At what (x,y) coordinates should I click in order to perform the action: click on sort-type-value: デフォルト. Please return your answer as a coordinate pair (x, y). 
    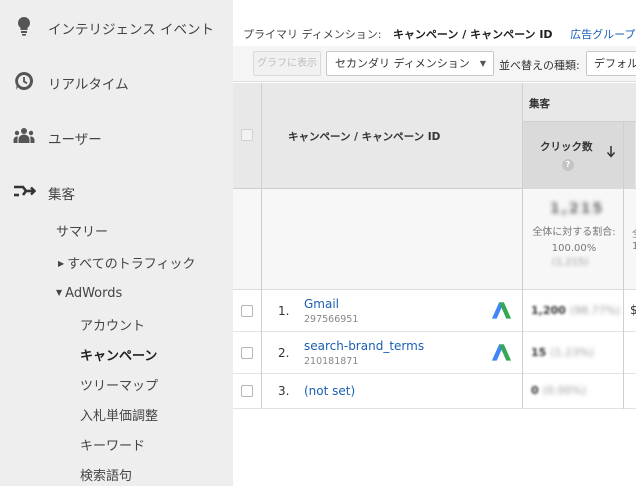
    Looking at the image, I should click on (615, 63).